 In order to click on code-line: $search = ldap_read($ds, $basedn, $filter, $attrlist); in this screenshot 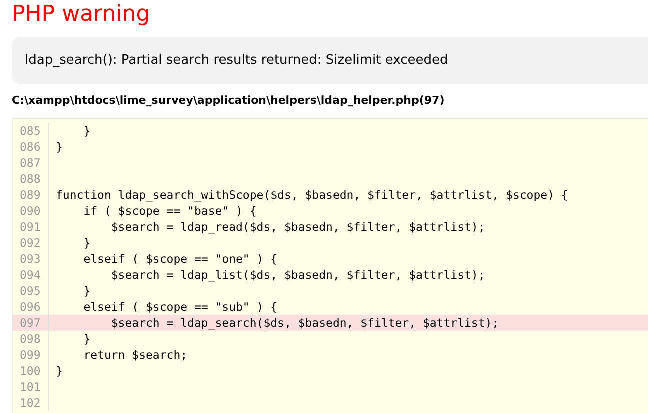, I will do `click(298, 226)`.